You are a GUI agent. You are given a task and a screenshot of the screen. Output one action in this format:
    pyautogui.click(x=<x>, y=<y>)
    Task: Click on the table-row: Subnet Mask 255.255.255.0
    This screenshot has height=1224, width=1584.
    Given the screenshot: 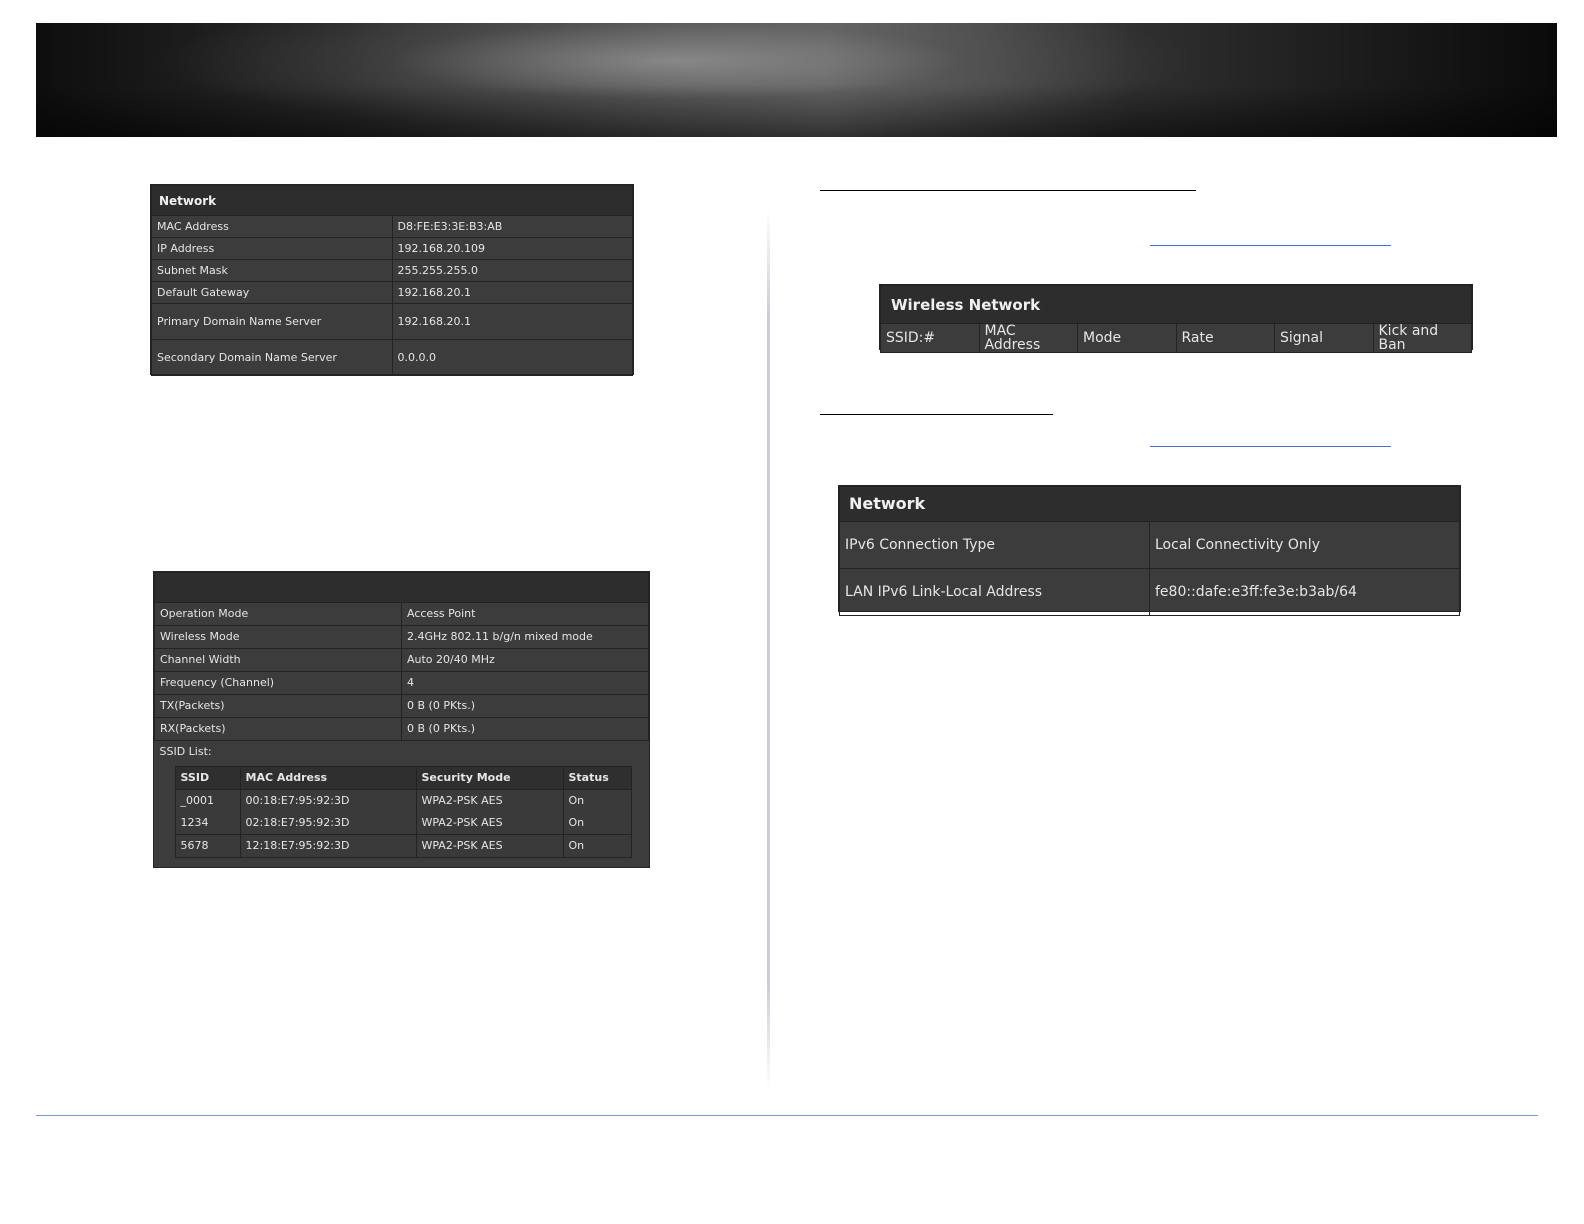 What is the action you would take?
    pyautogui.click(x=392, y=270)
    